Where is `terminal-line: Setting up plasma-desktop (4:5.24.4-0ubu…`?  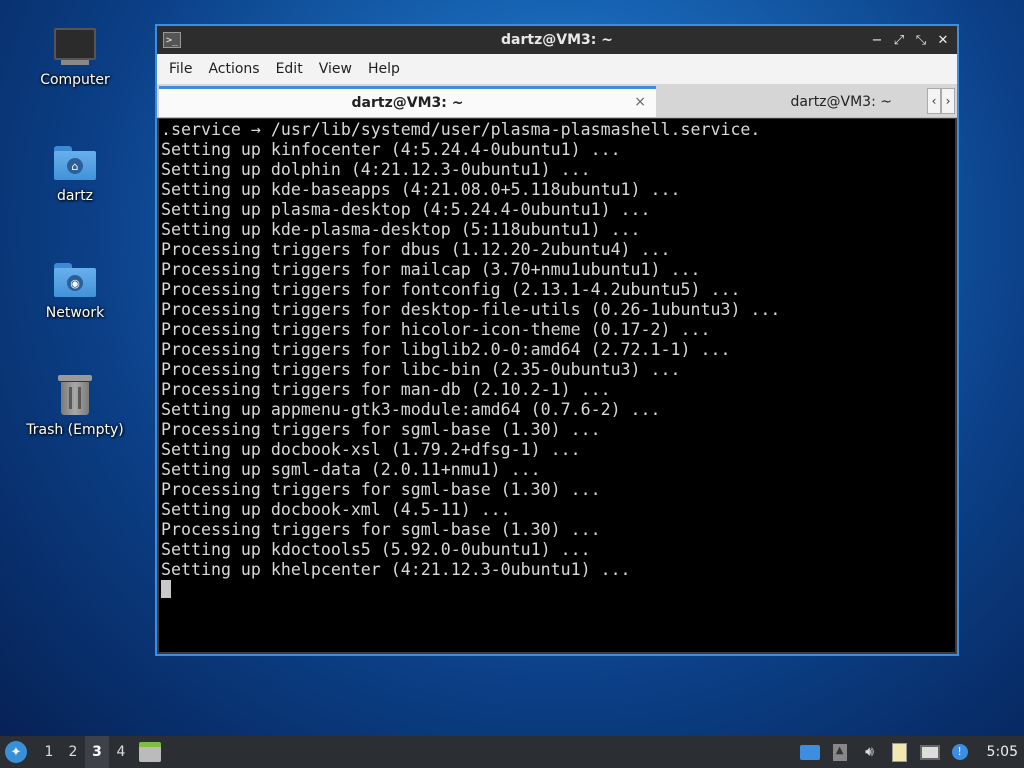 terminal-line: Setting up plasma-desktop (4:5.24.4-0ubu… is located at coordinates (406, 209).